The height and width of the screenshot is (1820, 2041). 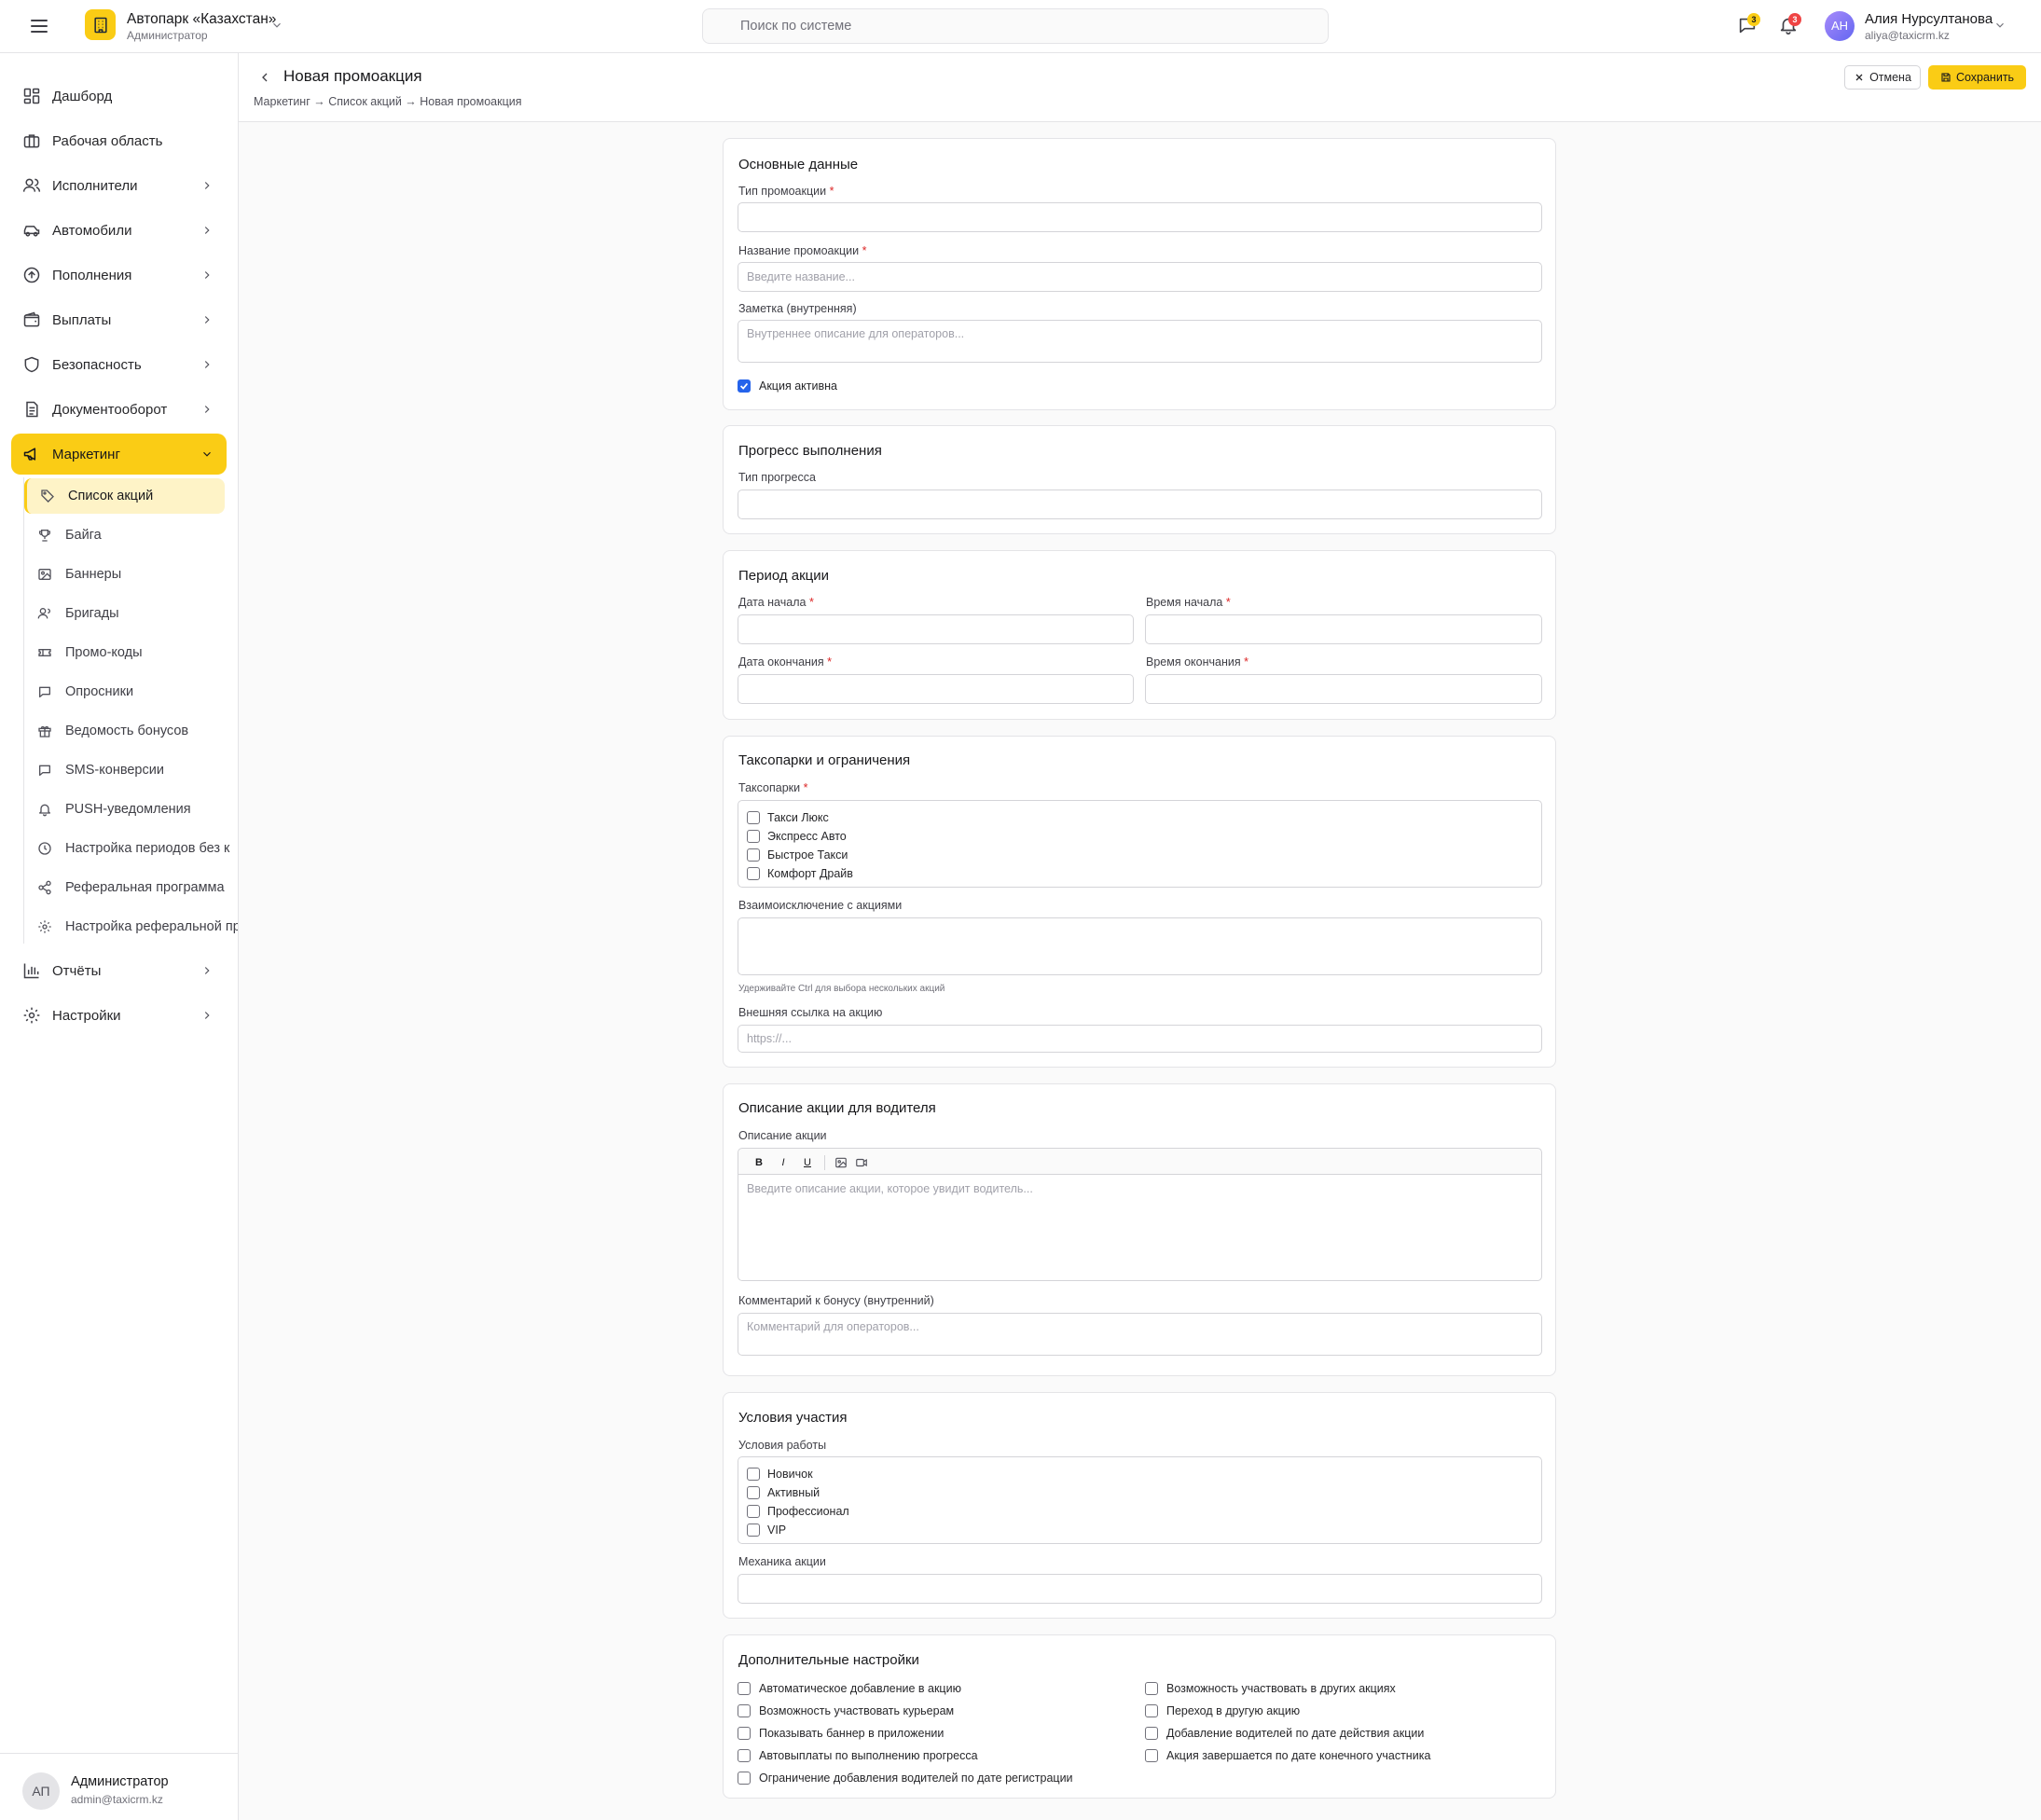 What do you see at coordinates (32, 1015) in the screenshot?
I see `gear-icon` at bounding box center [32, 1015].